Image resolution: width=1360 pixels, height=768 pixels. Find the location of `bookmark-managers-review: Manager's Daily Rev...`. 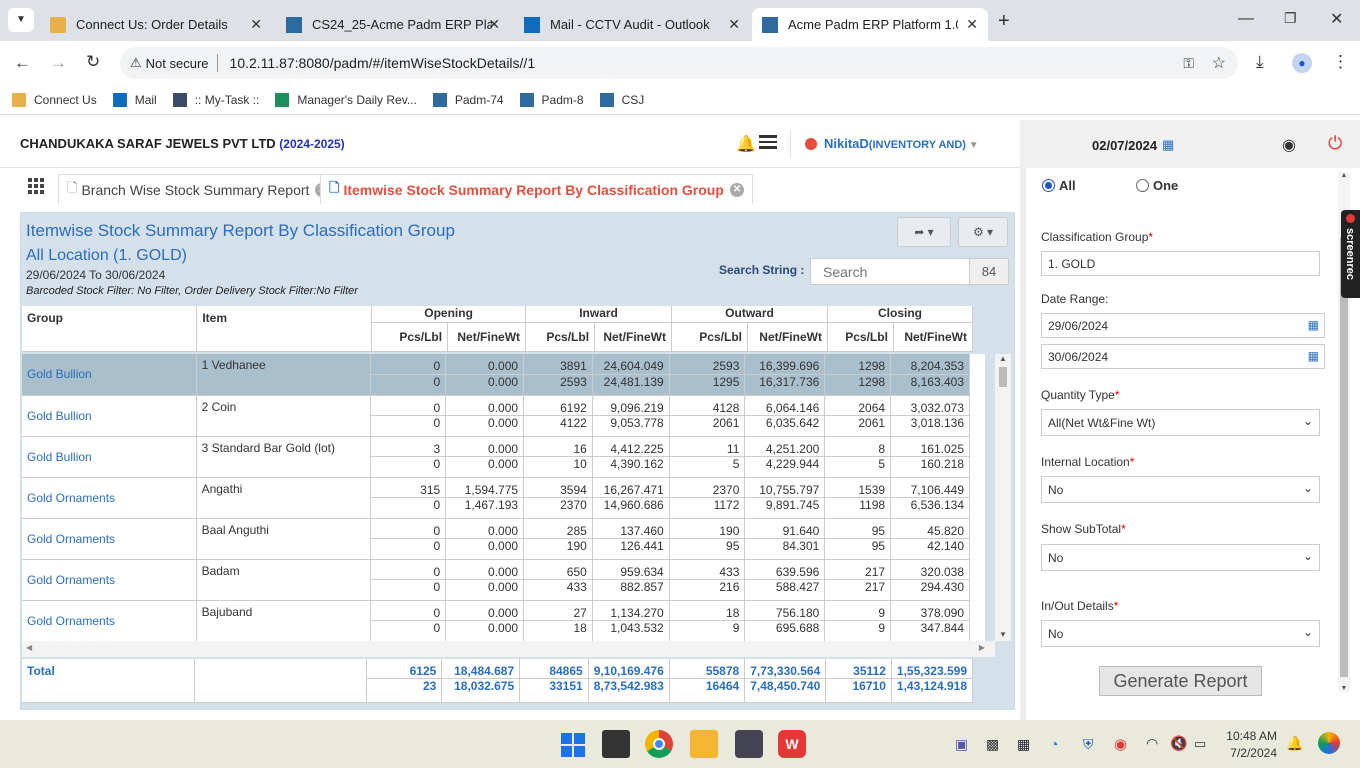

bookmark-managers-review: Manager's Daily Rev... is located at coordinates (346, 99).